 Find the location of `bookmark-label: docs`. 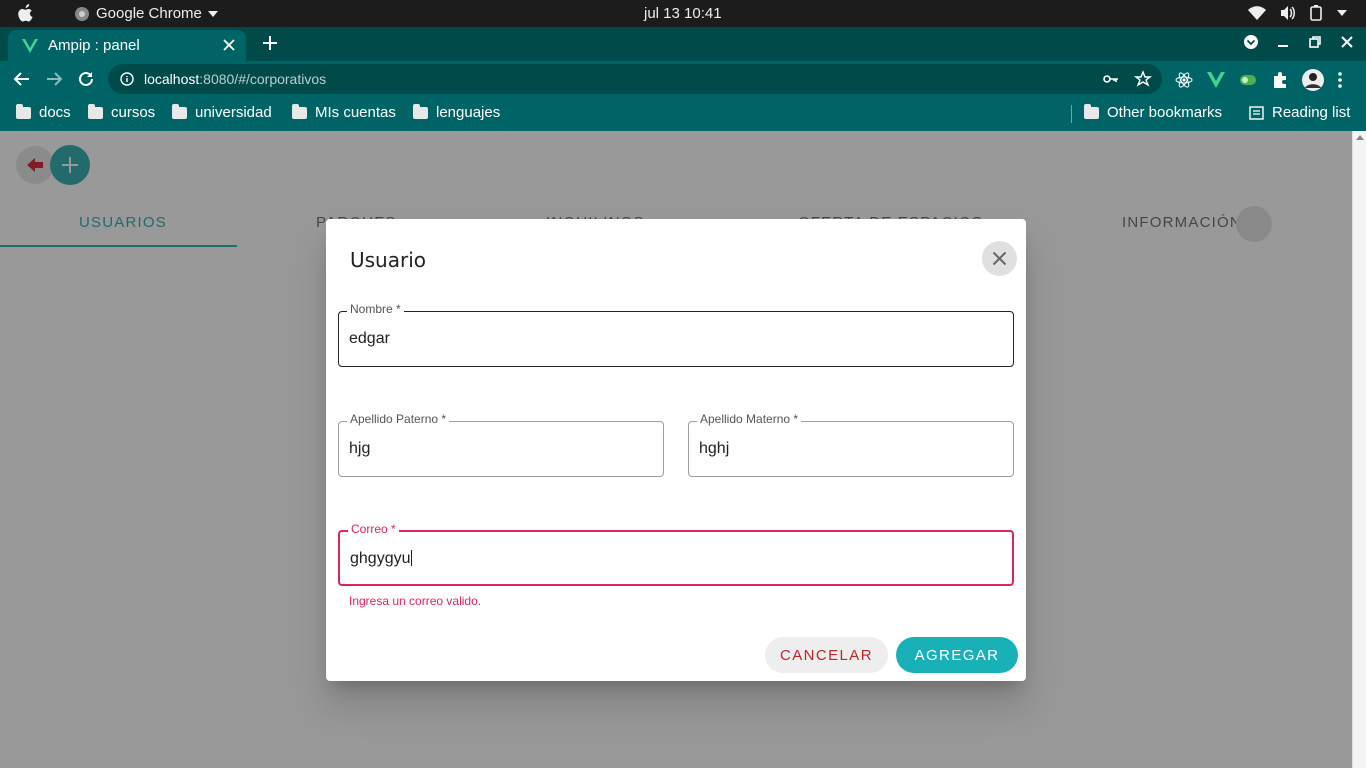

bookmark-label: docs is located at coordinates (55, 112).